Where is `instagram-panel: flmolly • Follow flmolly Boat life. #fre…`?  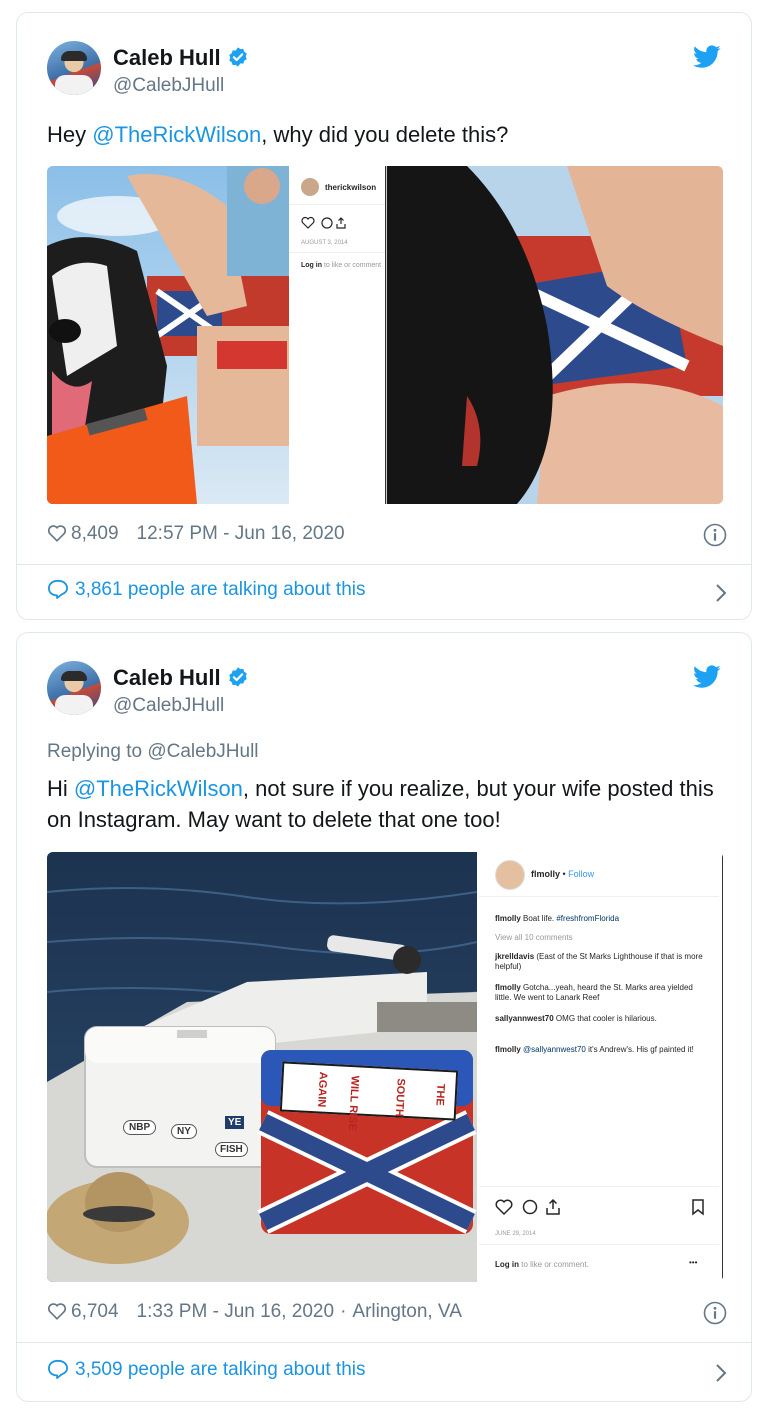 instagram-panel: flmolly • Follow flmolly Boat life. #fre… is located at coordinates (599, 1067).